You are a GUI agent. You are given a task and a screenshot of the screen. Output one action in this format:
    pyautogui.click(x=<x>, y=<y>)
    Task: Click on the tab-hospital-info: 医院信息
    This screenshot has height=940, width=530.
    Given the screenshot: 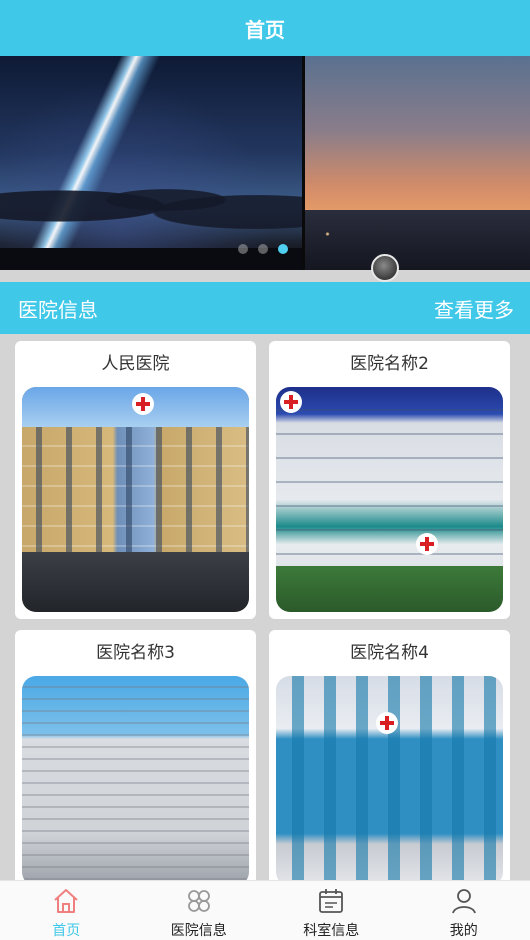 What is the action you would take?
    pyautogui.click(x=199, y=910)
    